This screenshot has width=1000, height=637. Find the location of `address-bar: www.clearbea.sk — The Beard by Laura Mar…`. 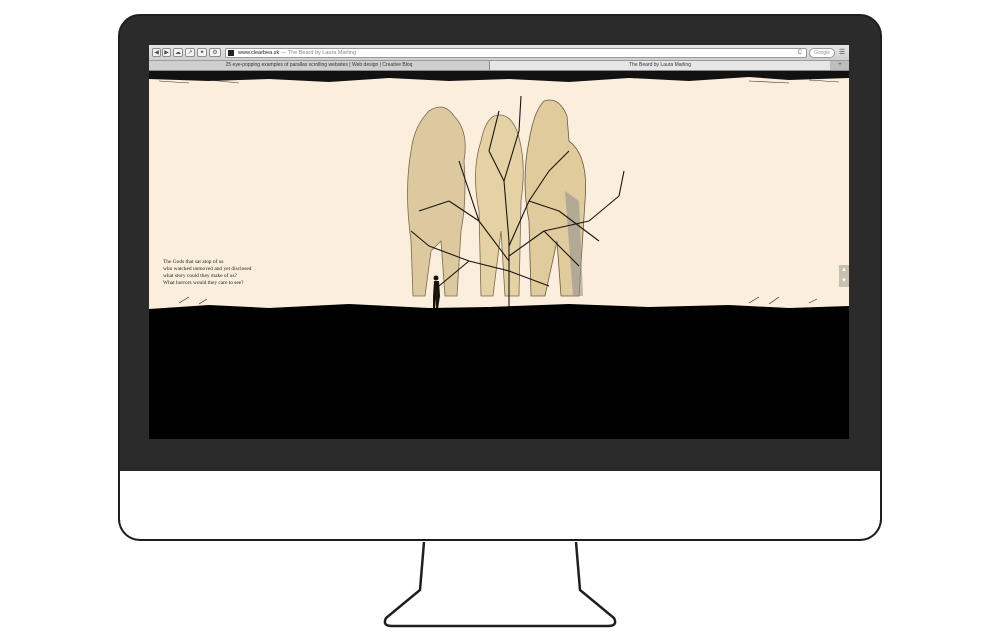

address-bar: www.clearbea.sk — The Beard by Laura Mar… is located at coordinates (516, 53).